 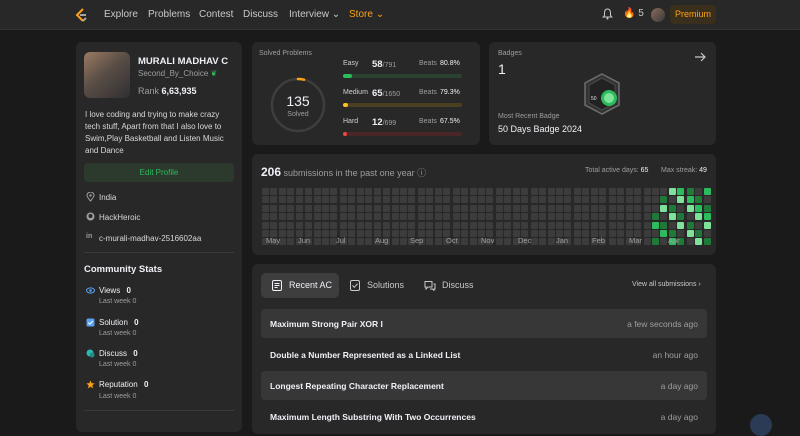 What do you see at coordinates (159, 172) in the screenshot?
I see `edit-profile-button: Edit Profile` at bounding box center [159, 172].